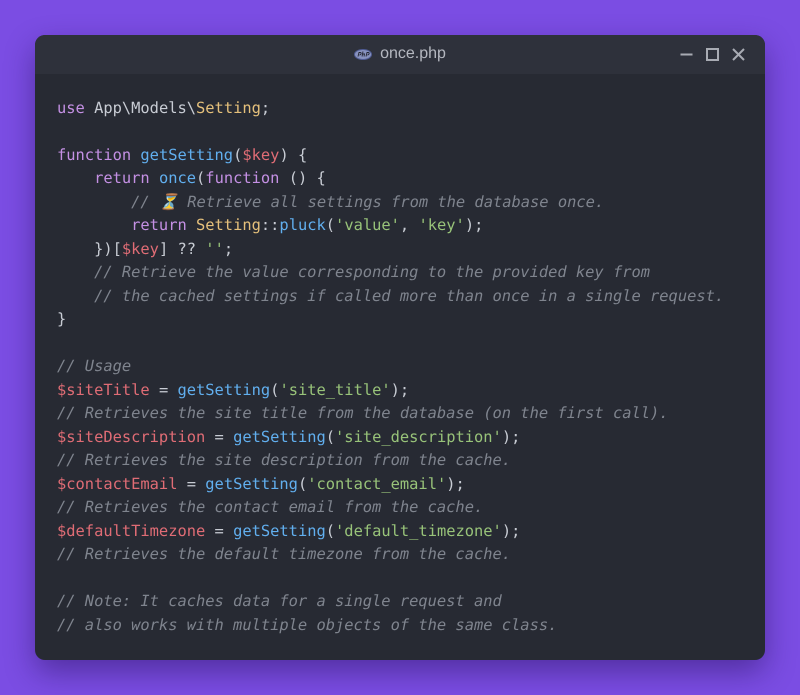 This screenshot has width=800, height=695. What do you see at coordinates (61, 319) in the screenshot?
I see `code-line: }` at bounding box center [61, 319].